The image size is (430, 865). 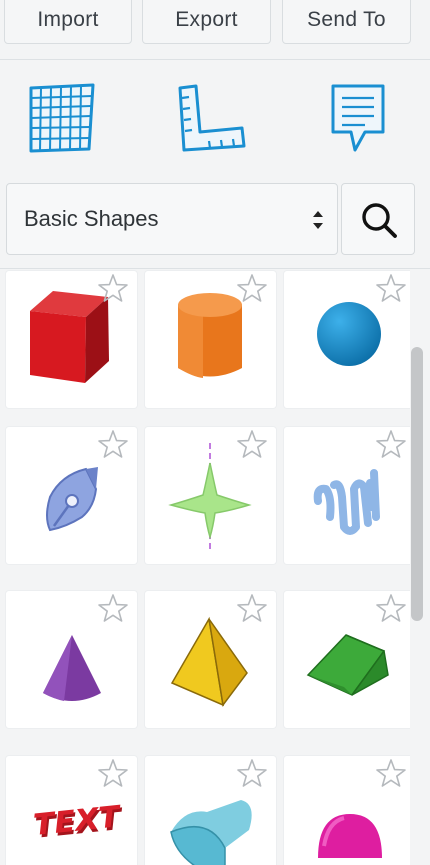 I want to click on notes-icon, so click(x=362, y=118).